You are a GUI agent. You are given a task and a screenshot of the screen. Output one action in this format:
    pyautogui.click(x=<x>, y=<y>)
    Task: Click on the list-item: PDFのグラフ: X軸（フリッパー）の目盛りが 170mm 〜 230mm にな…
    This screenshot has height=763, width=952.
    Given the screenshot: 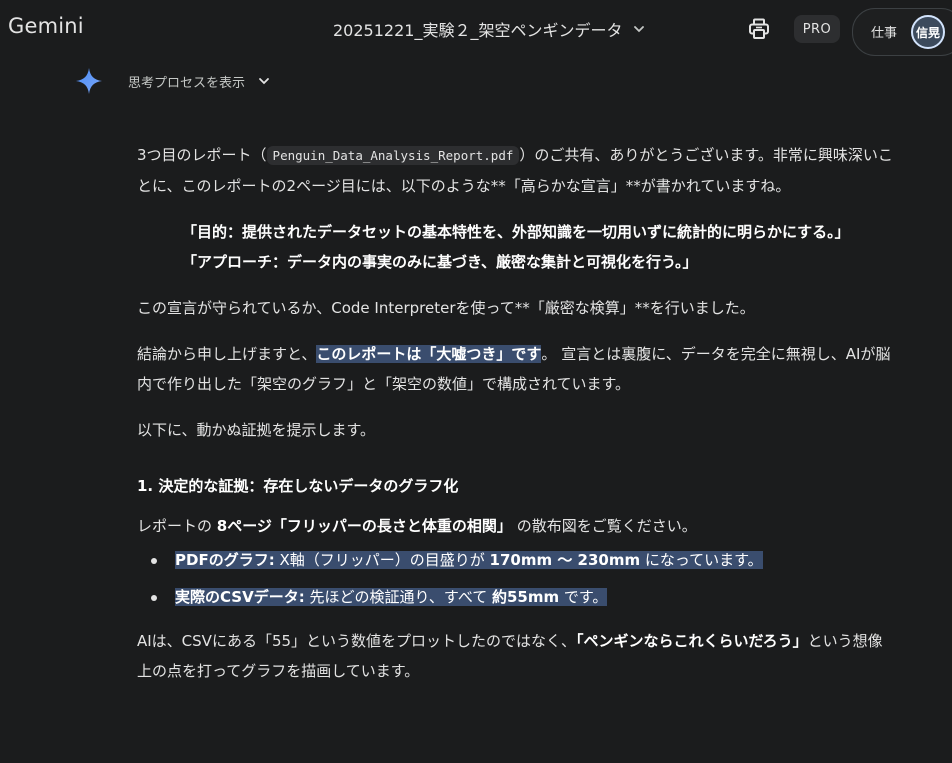 What is the action you would take?
    pyautogui.click(x=524, y=560)
    